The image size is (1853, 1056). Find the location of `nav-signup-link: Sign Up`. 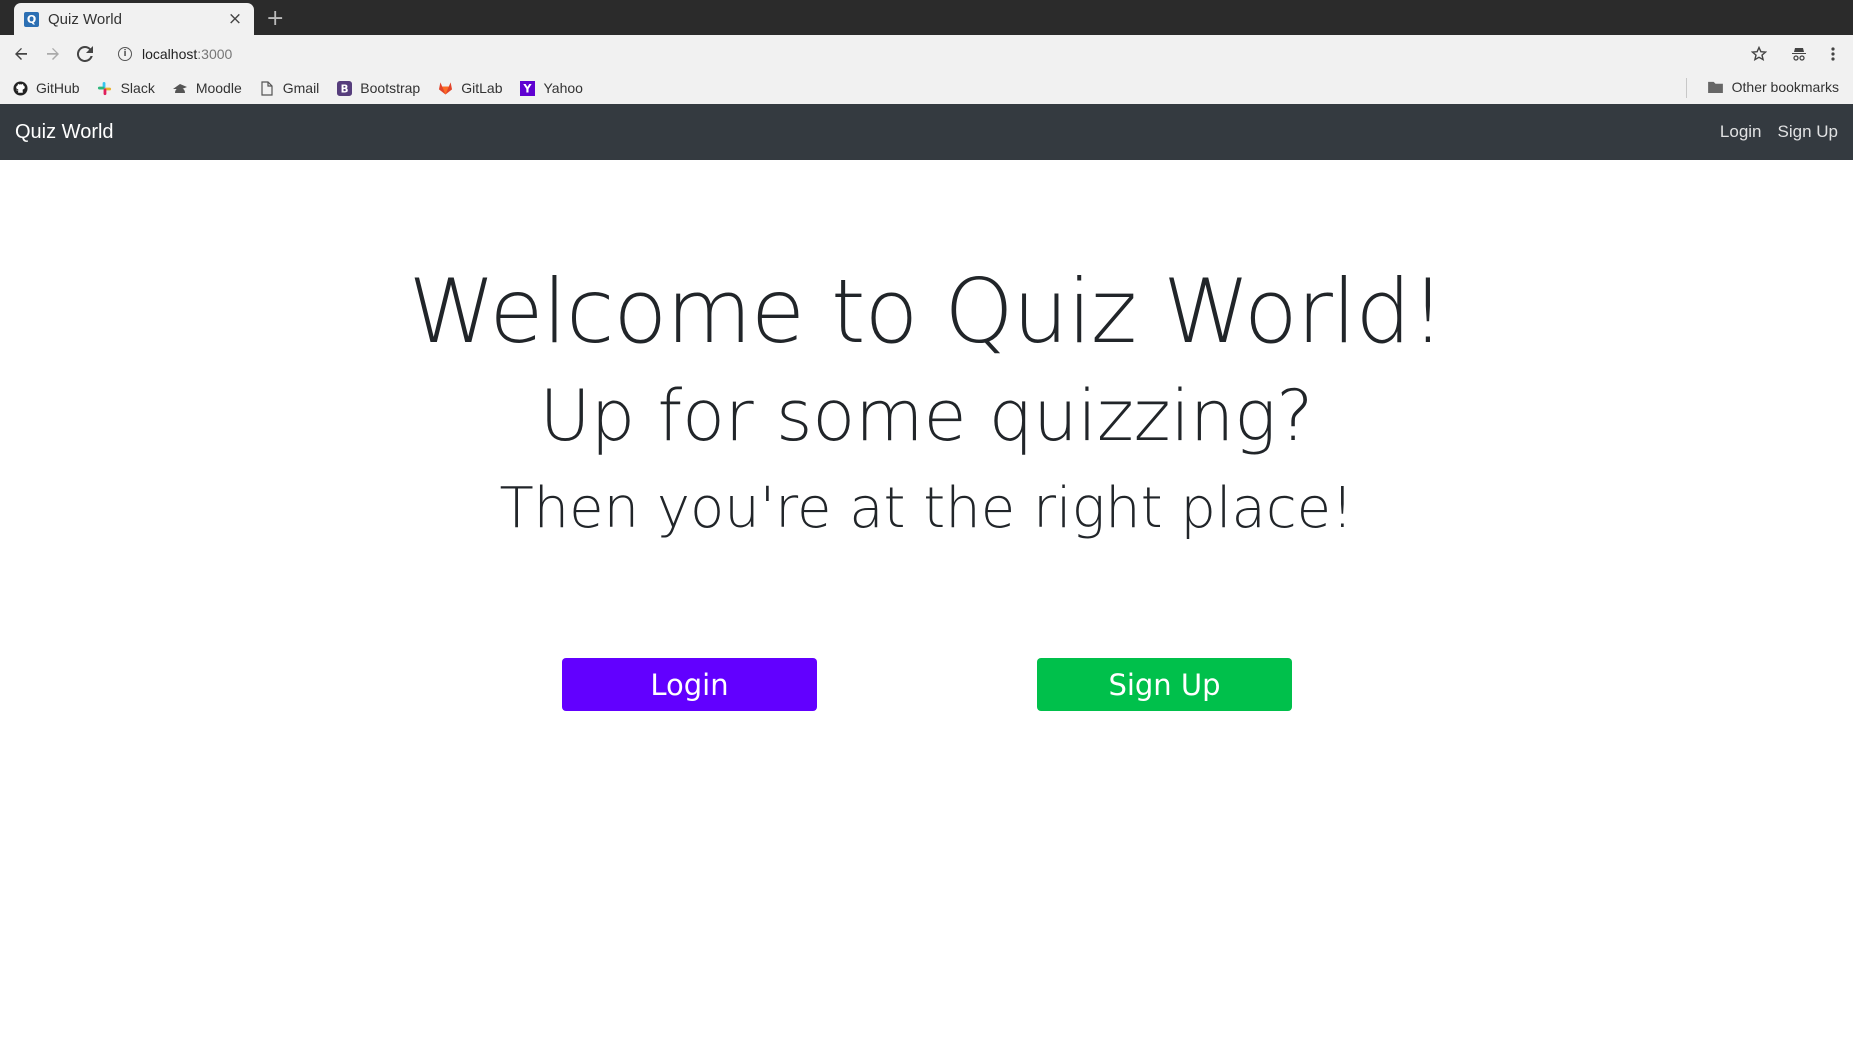

nav-signup-link: Sign Up is located at coordinates (1808, 132).